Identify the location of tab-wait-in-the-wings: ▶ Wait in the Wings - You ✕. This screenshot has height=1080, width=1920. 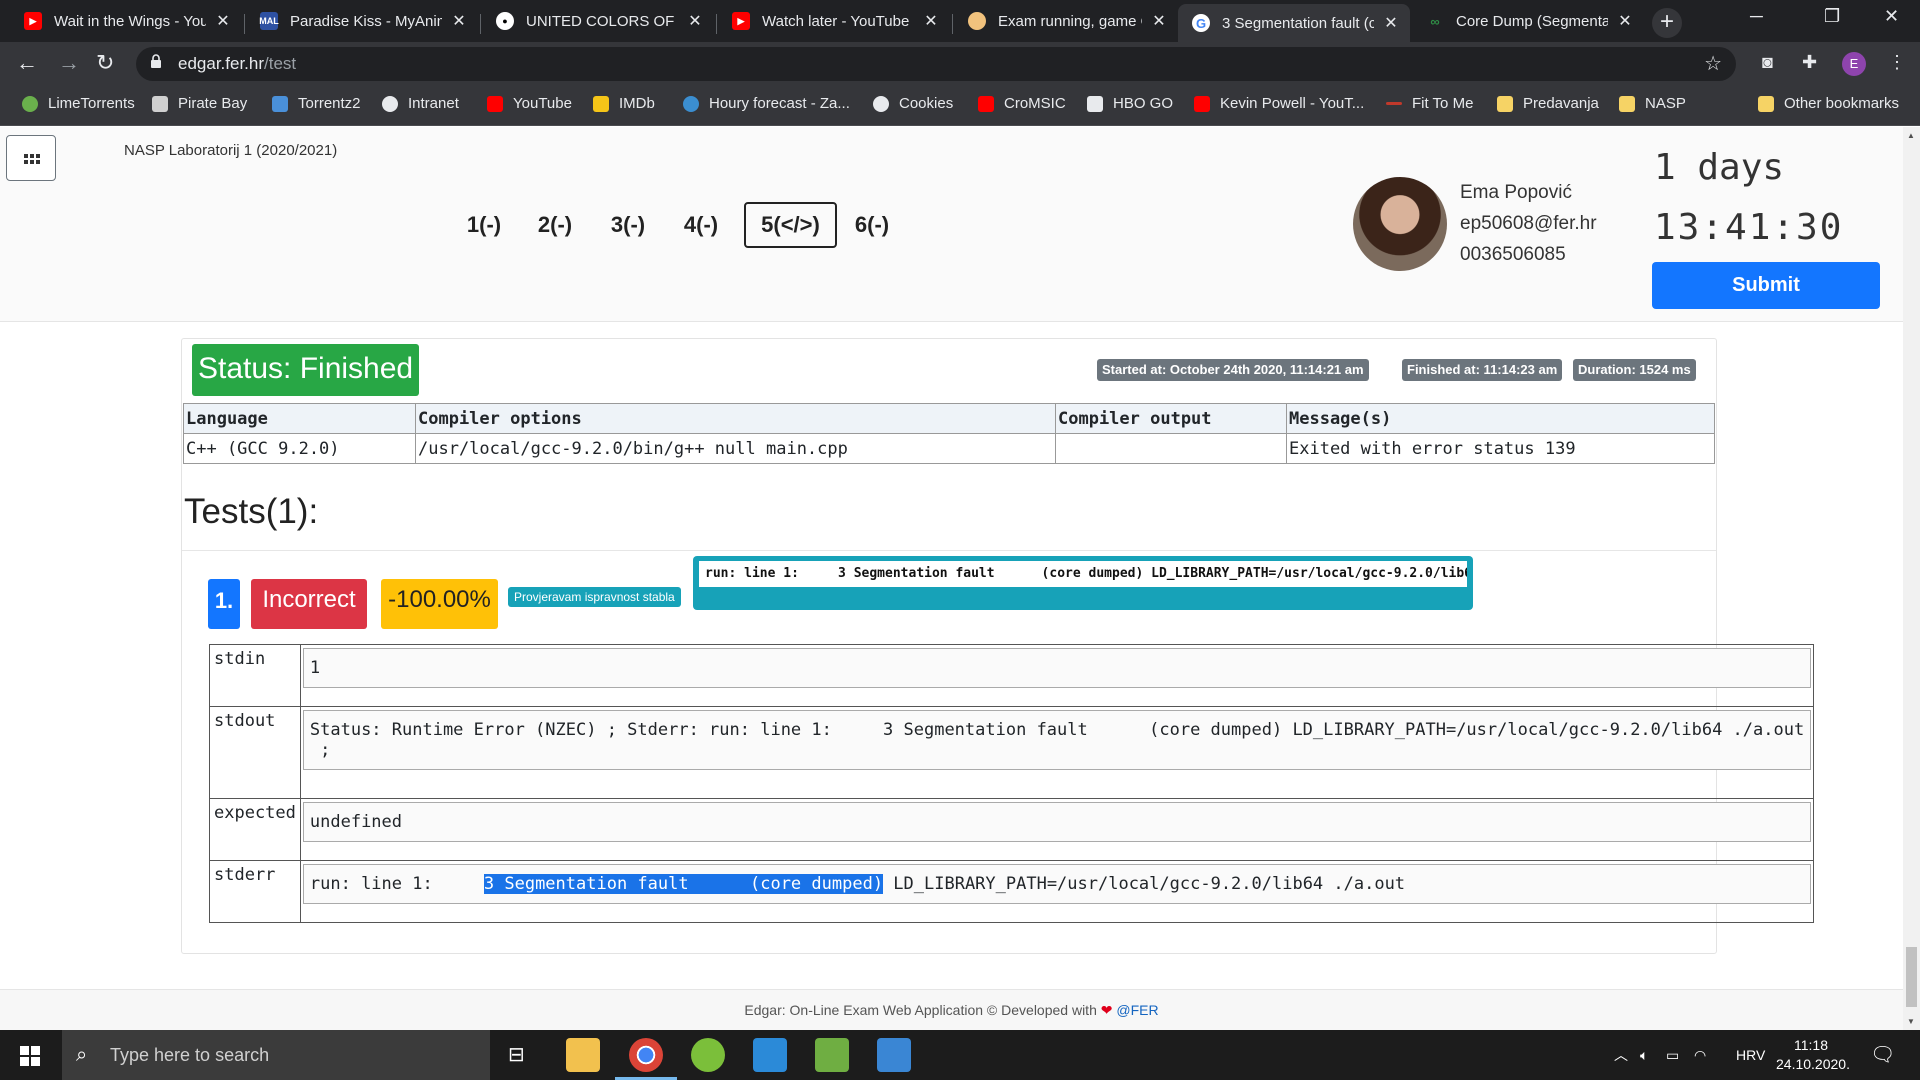
(126, 21).